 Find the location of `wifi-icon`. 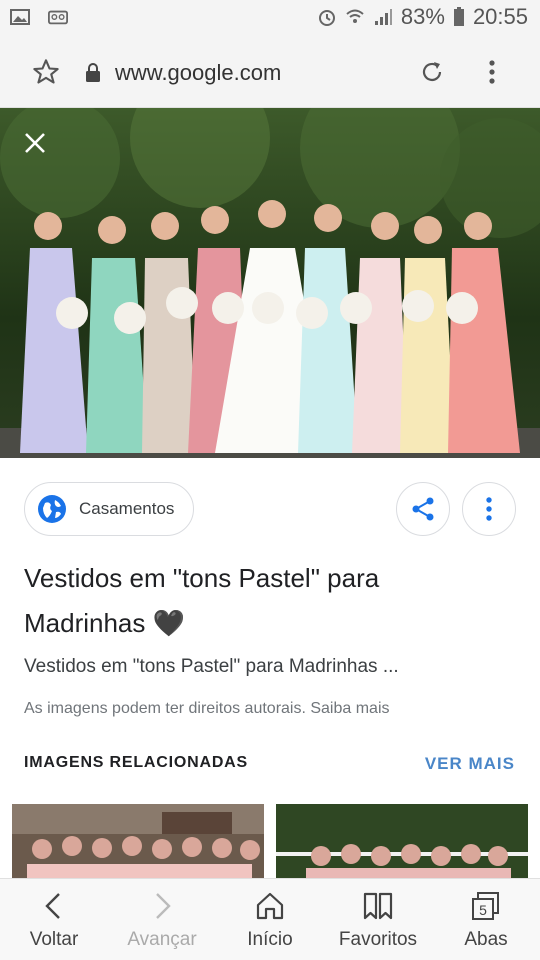

wifi-icon is located at coordinates (355, 16).